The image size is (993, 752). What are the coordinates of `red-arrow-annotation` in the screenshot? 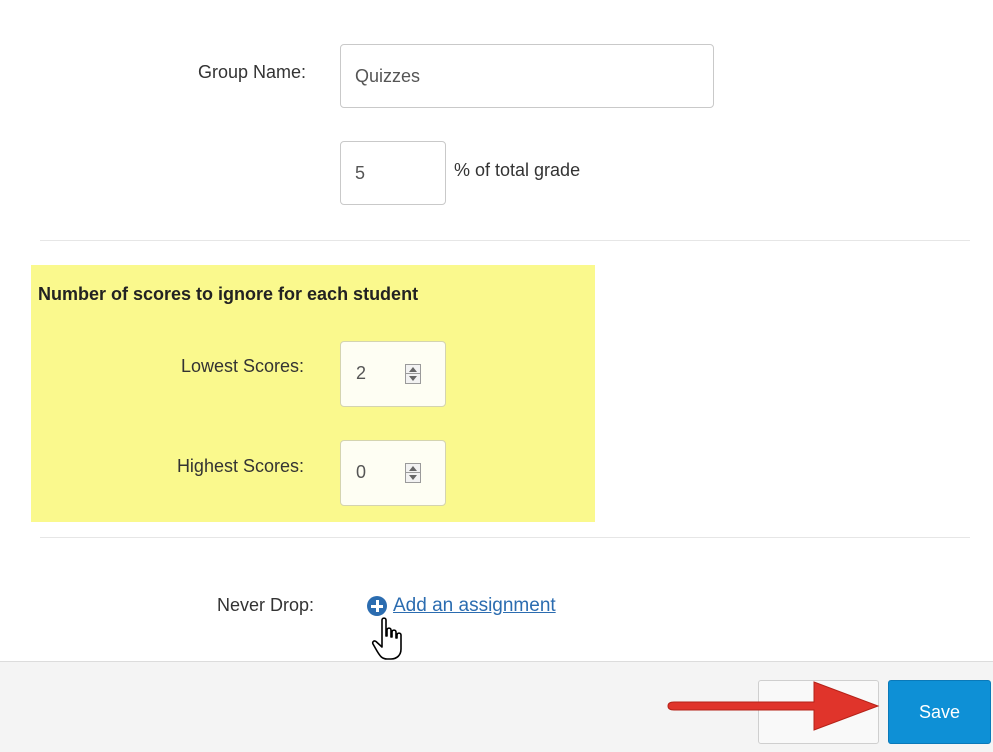 It's located at (773, 706).